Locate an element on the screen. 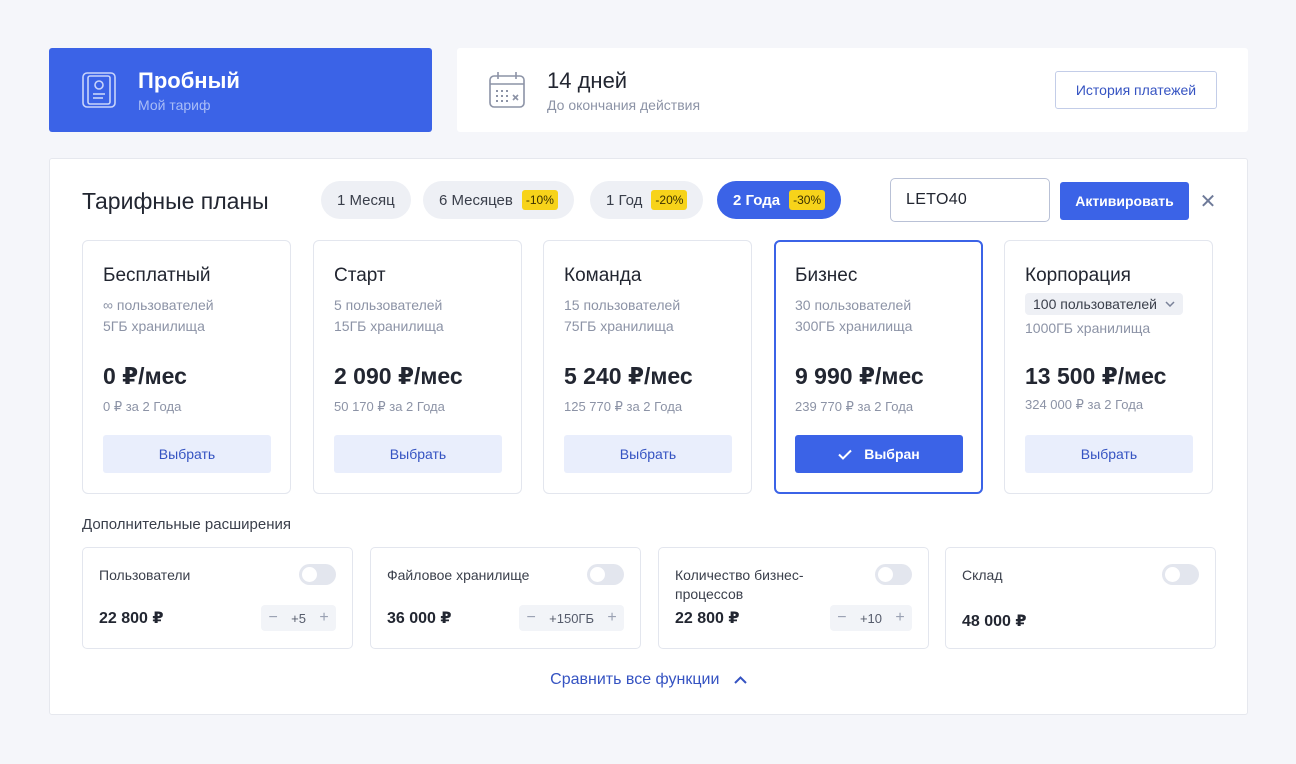 This screenshot has width=1296, height=764. period-label: 1 Месяц is located at coordinates (366, 200).